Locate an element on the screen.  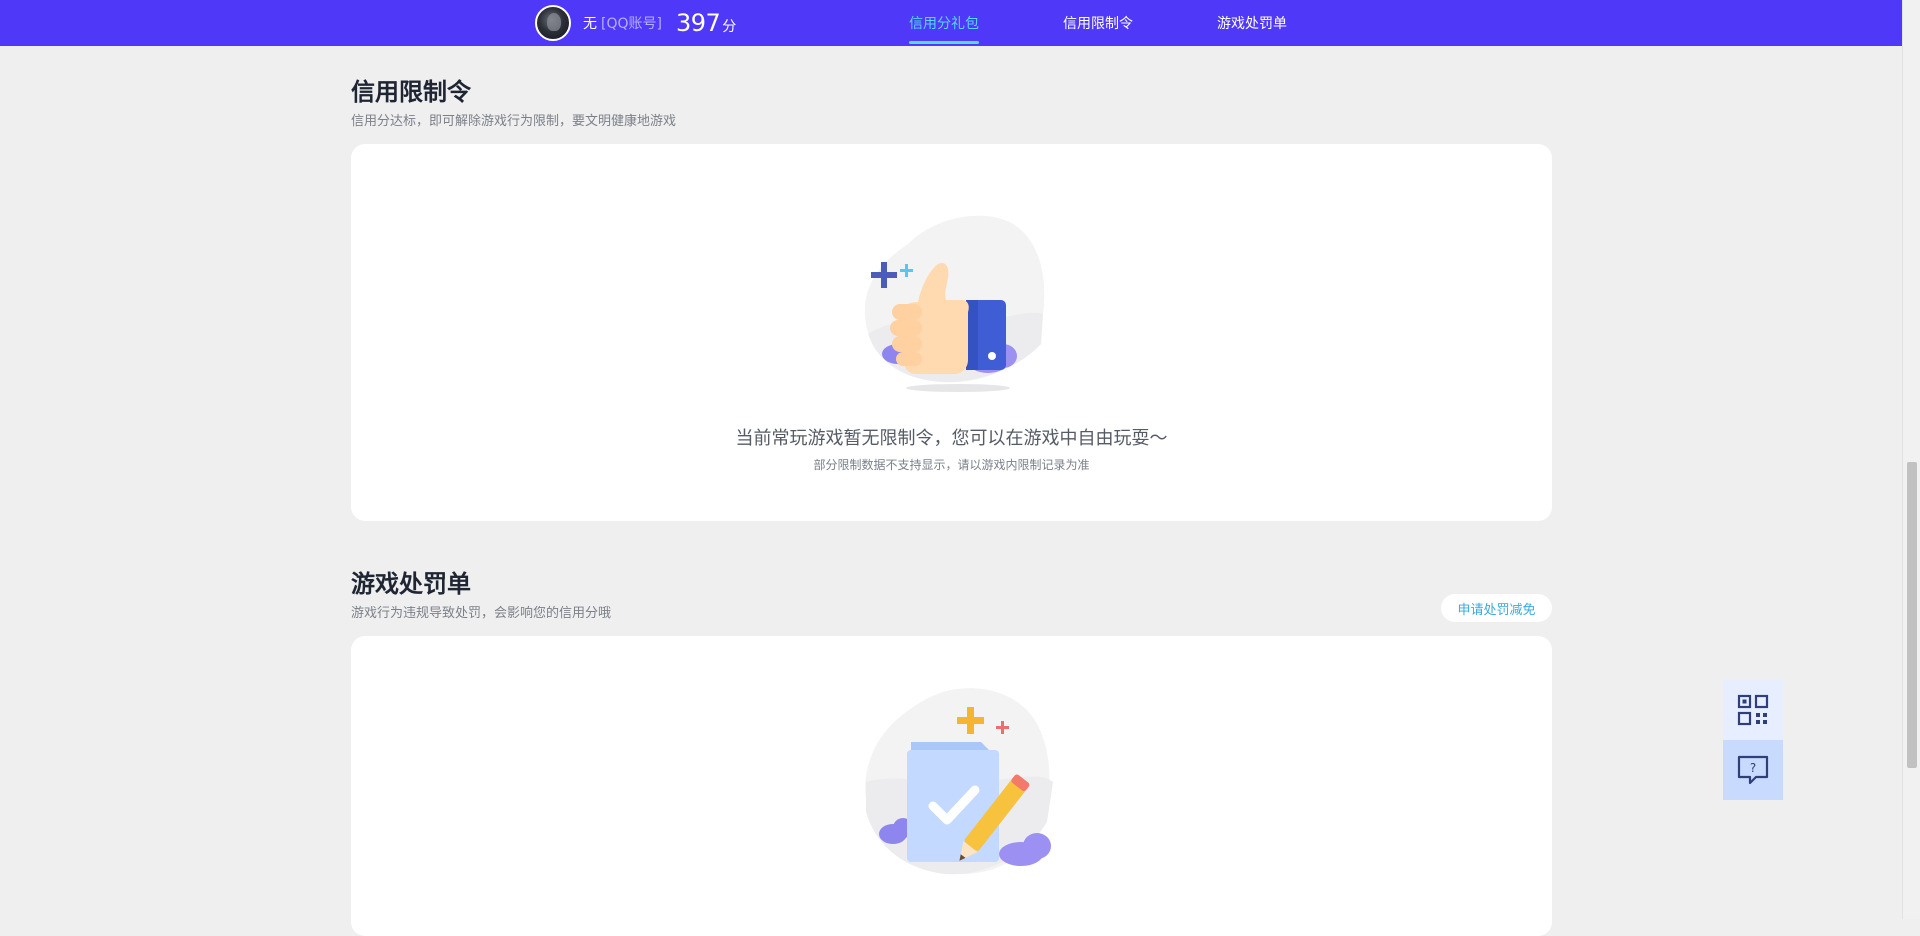
page-scrollbar is located at coordinates (1911, 459).